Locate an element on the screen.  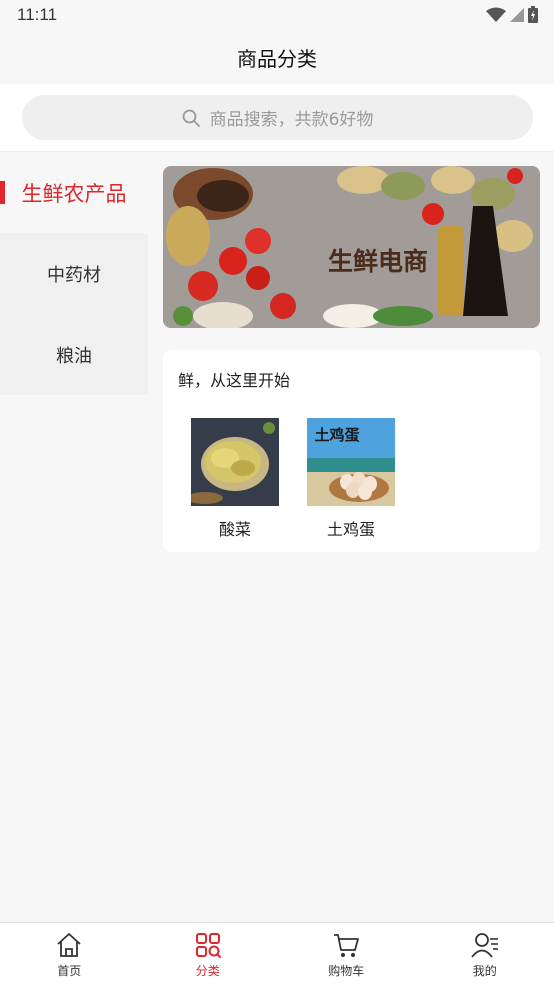
cart-icon is located at coordinates (347, 945).